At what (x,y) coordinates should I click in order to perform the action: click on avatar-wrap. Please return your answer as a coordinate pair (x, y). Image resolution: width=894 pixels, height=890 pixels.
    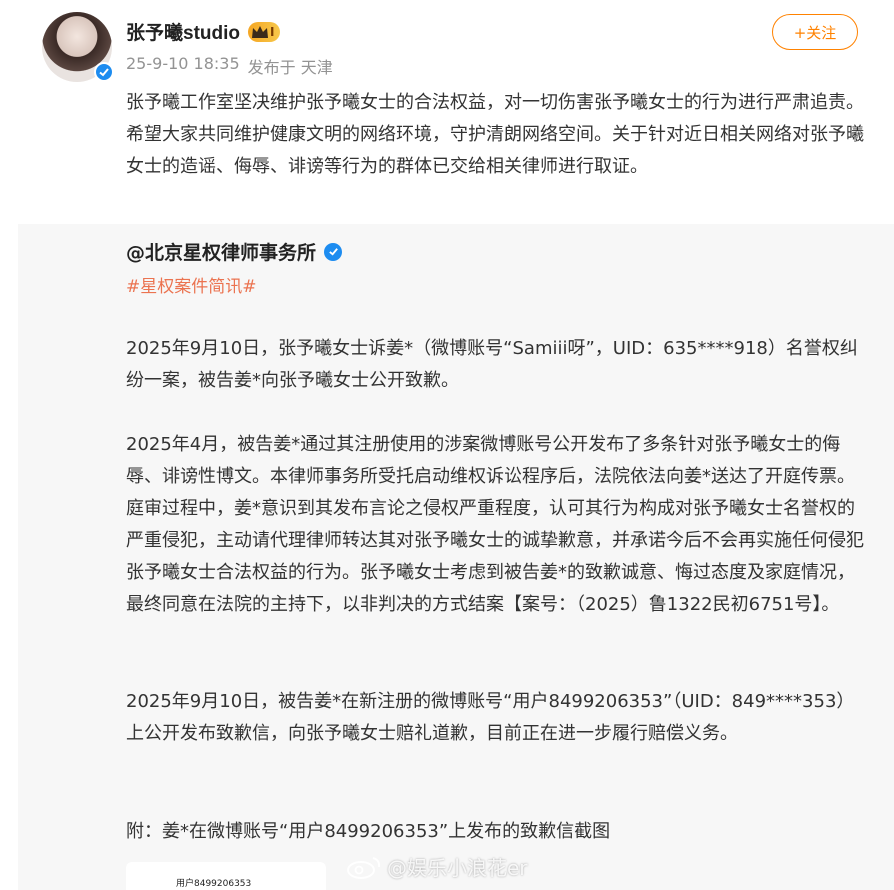
    Looking at the image, I should click on (78, 48).